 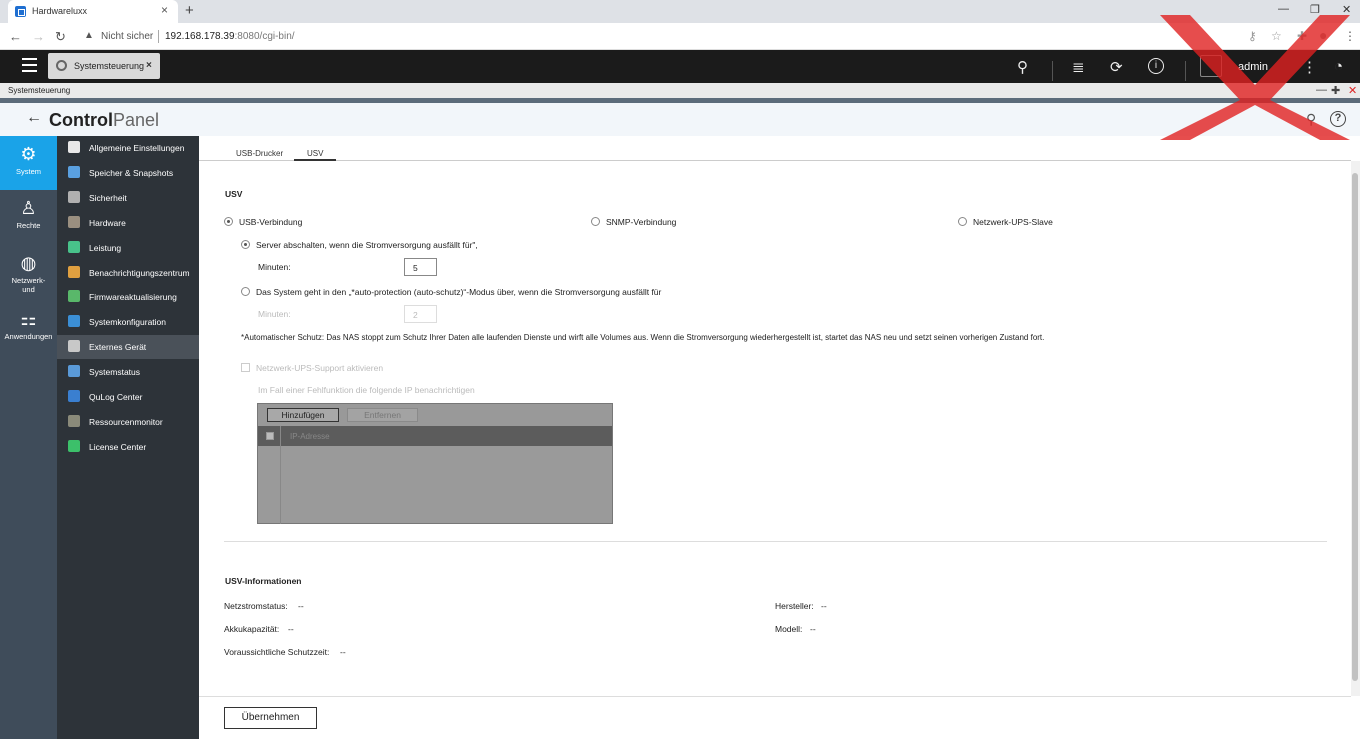 I want to click on menu-item: License Center, so click(x=128, y=447).